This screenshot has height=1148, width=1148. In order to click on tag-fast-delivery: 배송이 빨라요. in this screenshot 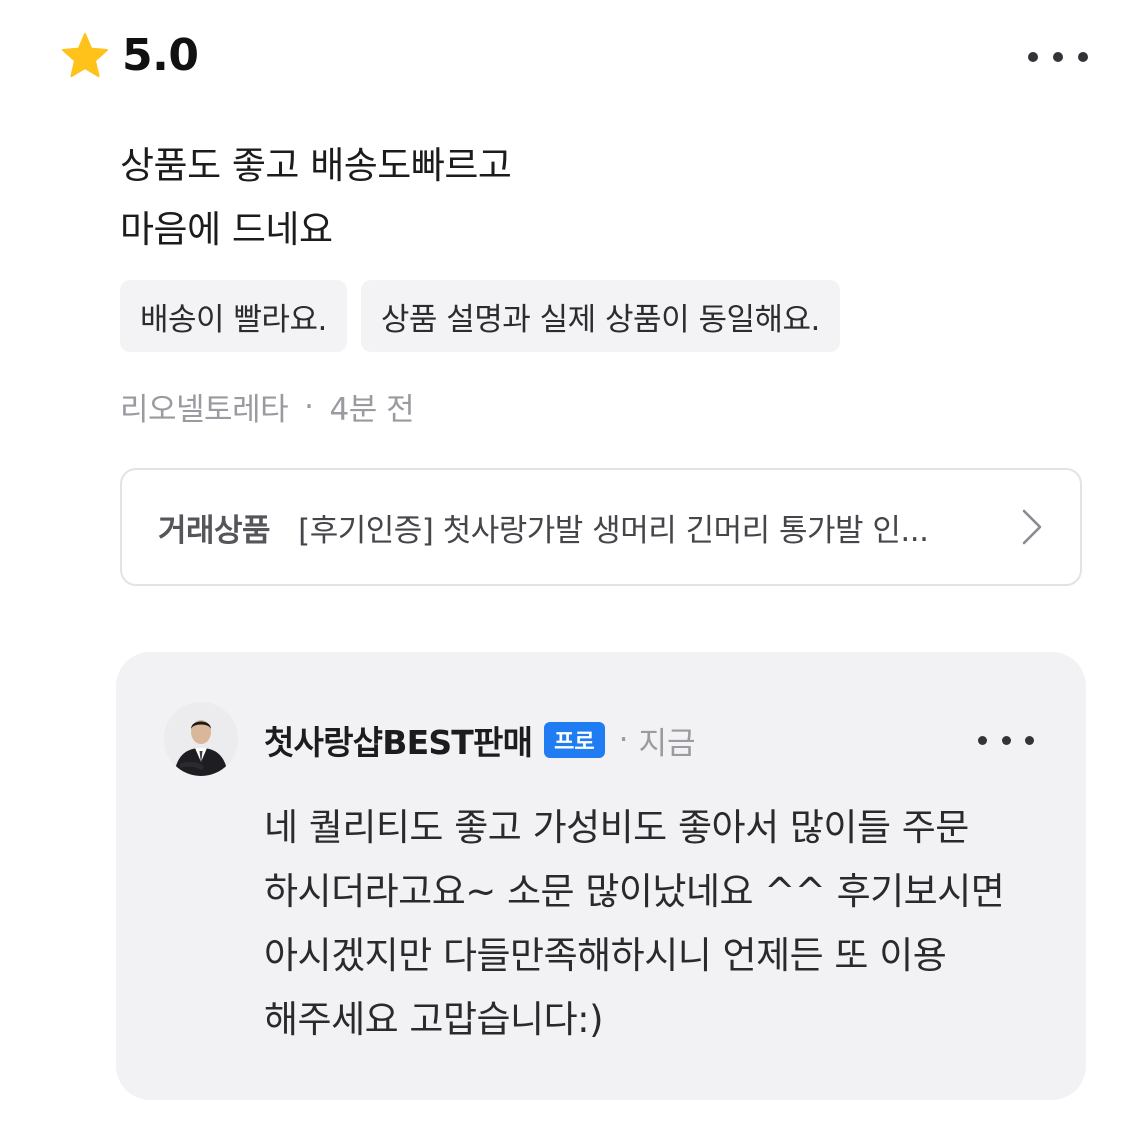, I will do `click(233, 316)`.